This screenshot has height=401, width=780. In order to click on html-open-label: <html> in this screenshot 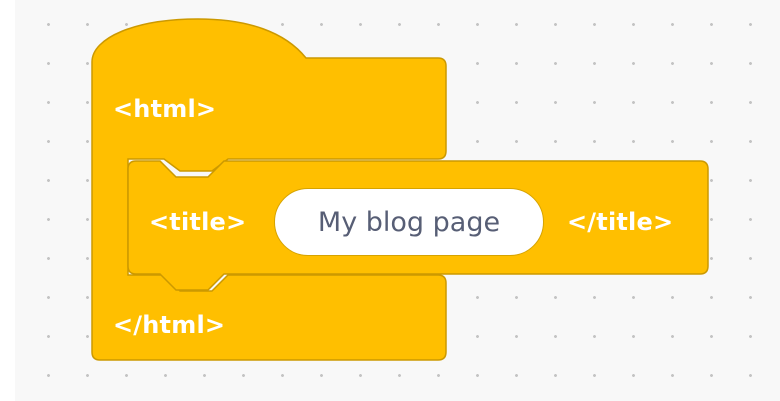, I will do `click(165, 109)`.